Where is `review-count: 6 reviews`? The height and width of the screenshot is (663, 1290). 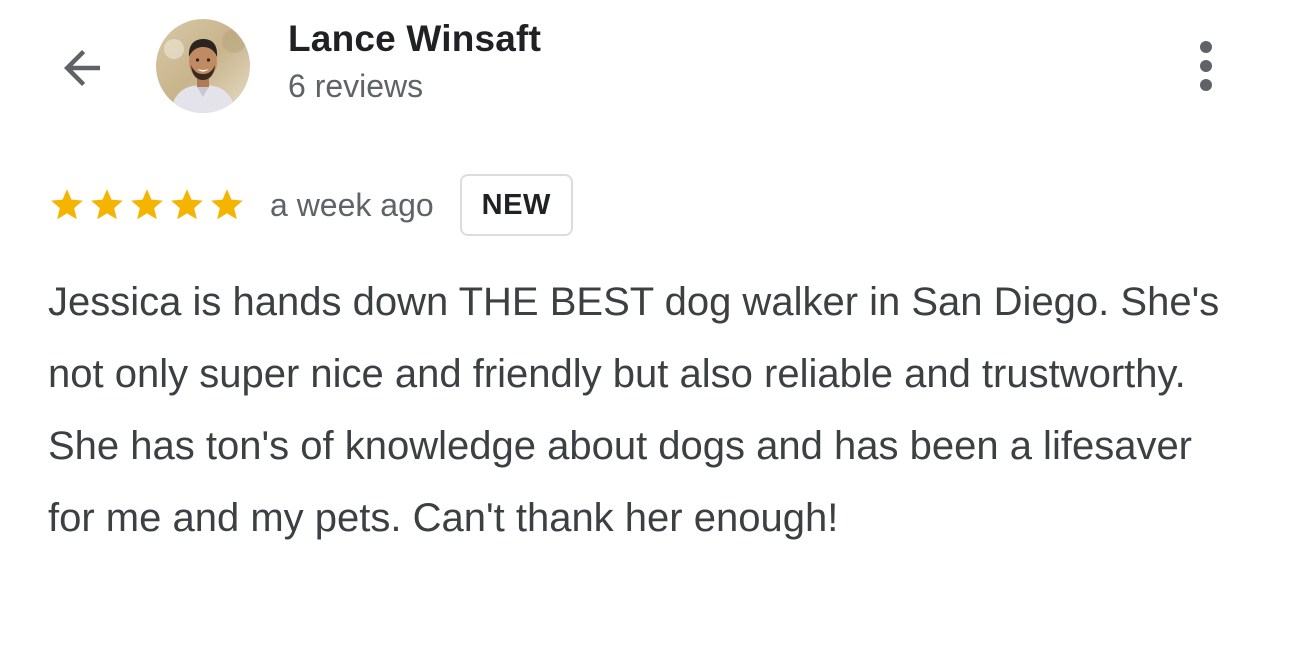 review-count: 6 reviews is located at coordinates (356, 86).